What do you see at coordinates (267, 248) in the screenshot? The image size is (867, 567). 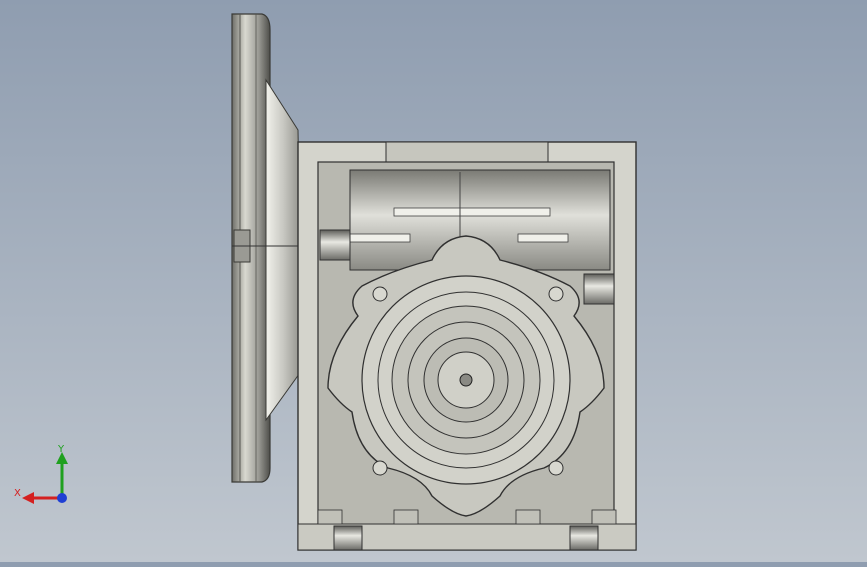 I see `motor-flange` at bounding box center [267, 248].